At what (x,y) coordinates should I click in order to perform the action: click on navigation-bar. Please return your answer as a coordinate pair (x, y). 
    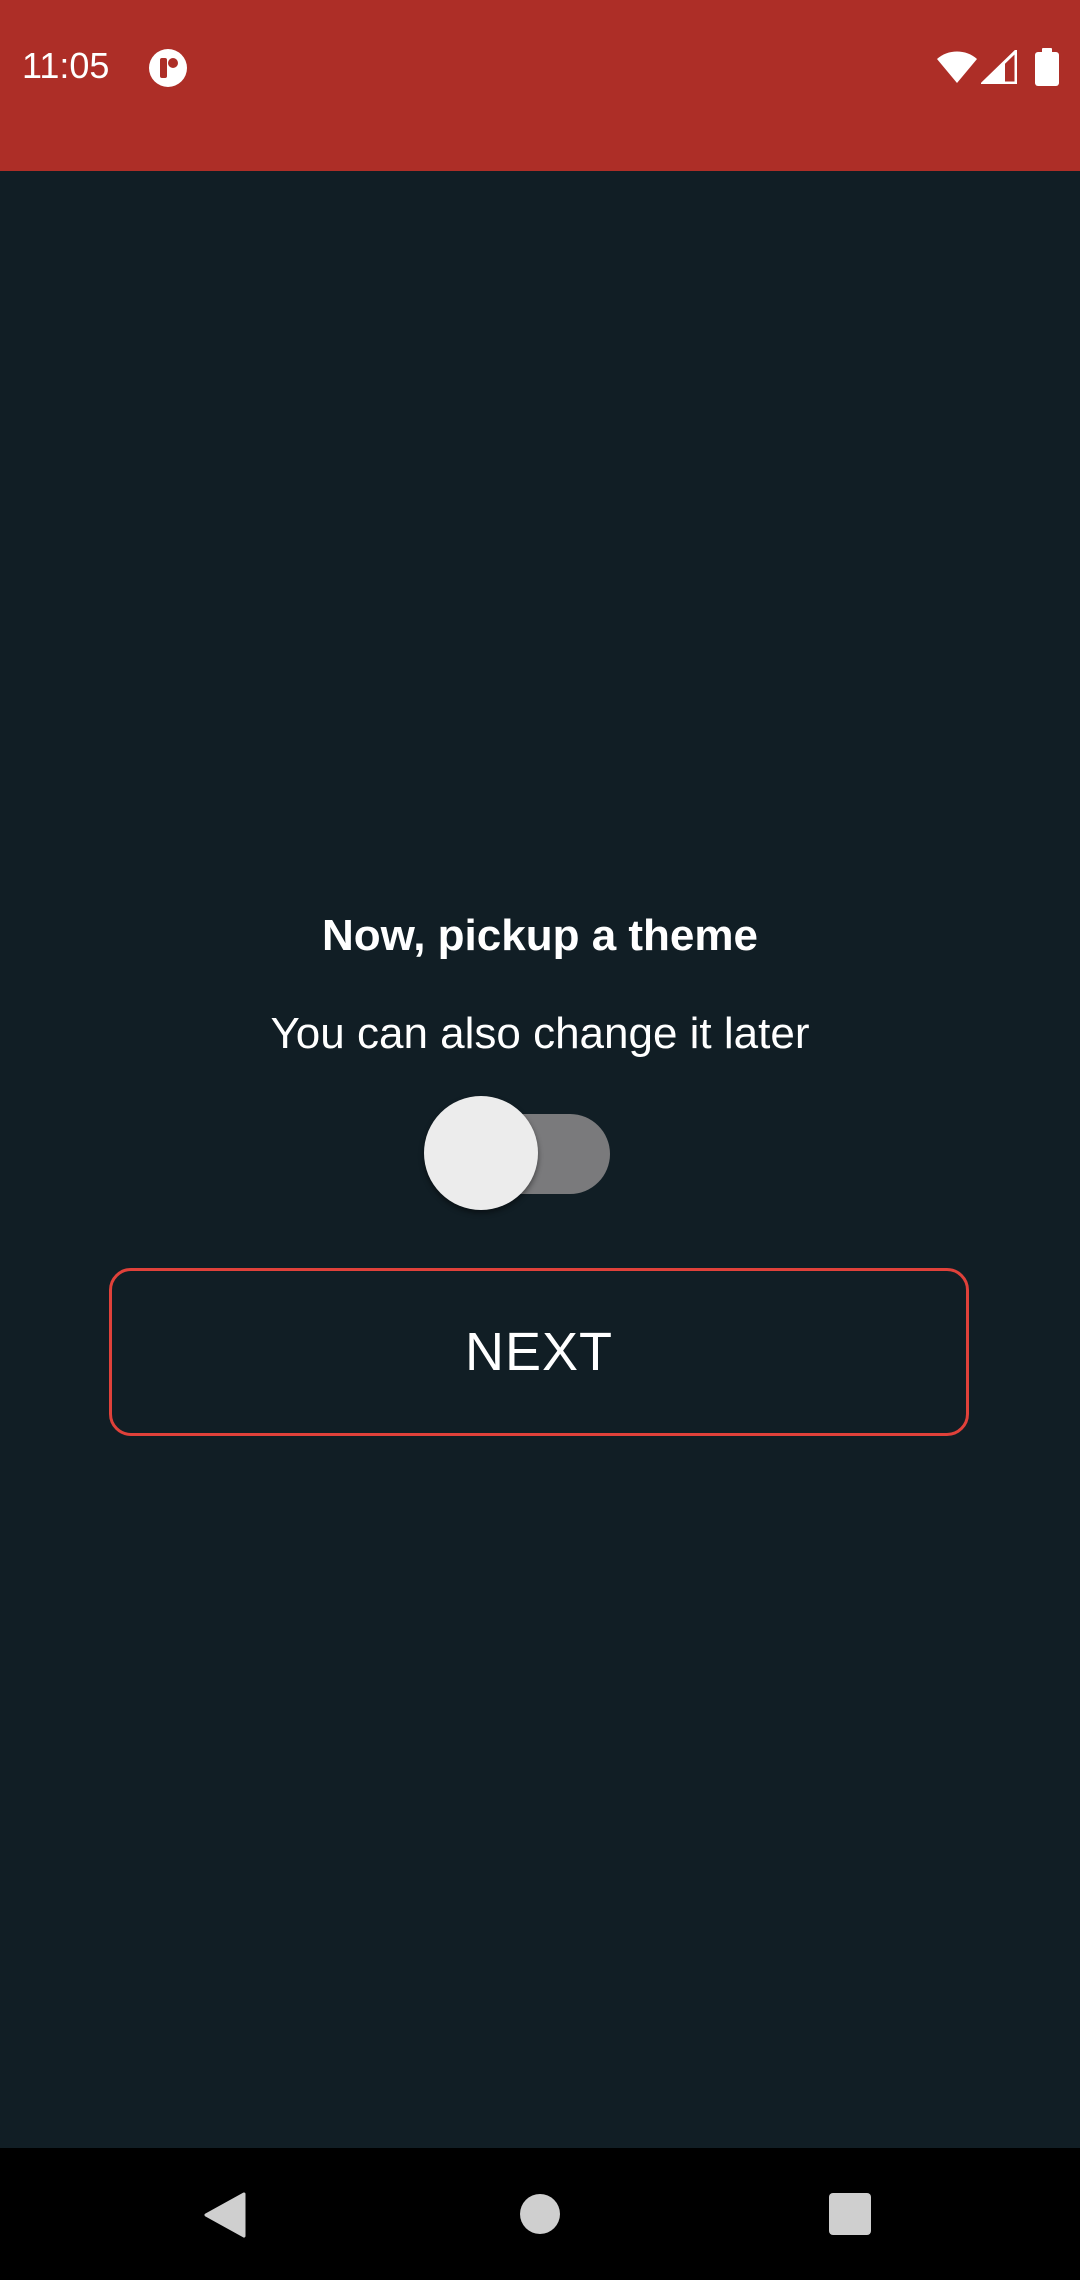
    Looking at the image, I should click on (540, 2214).